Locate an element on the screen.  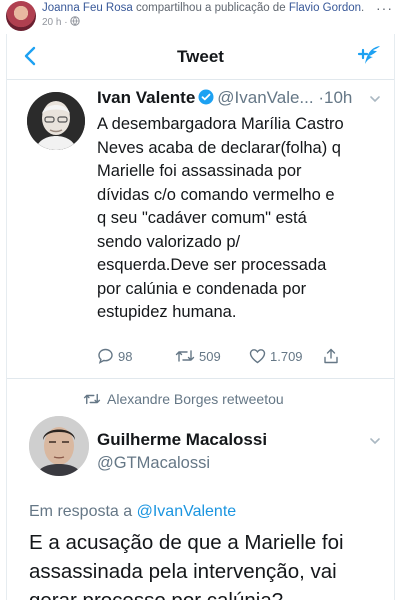
reply-text-line: assassinada pela intervenção, vai is located at coordinates (183, 571).